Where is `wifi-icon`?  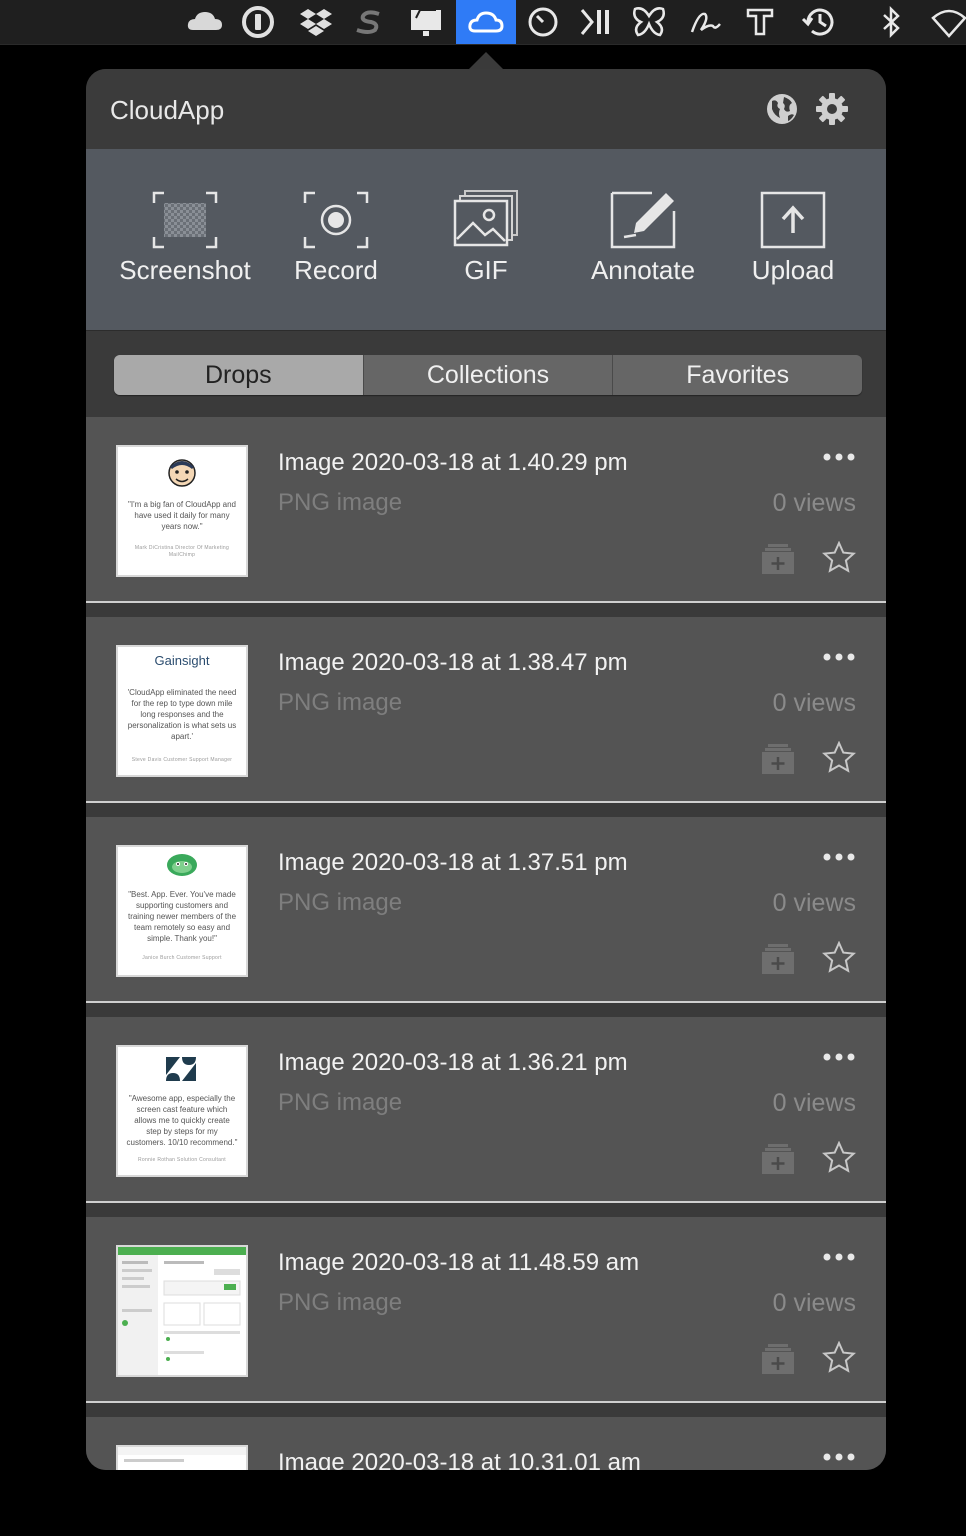
wifi-icon is located at coordinates (943, 22).